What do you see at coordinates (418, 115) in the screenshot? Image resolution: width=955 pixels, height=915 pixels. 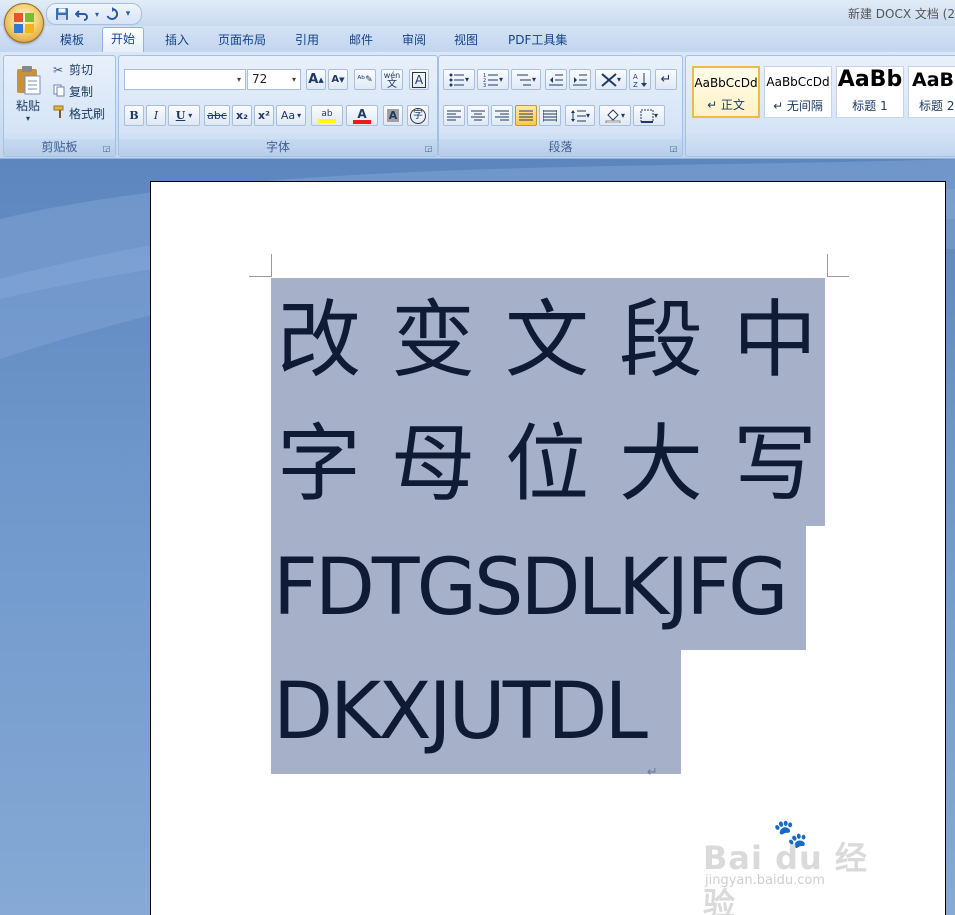 I see `enclose-characters-button: 字` at bounding box center [418, 115].